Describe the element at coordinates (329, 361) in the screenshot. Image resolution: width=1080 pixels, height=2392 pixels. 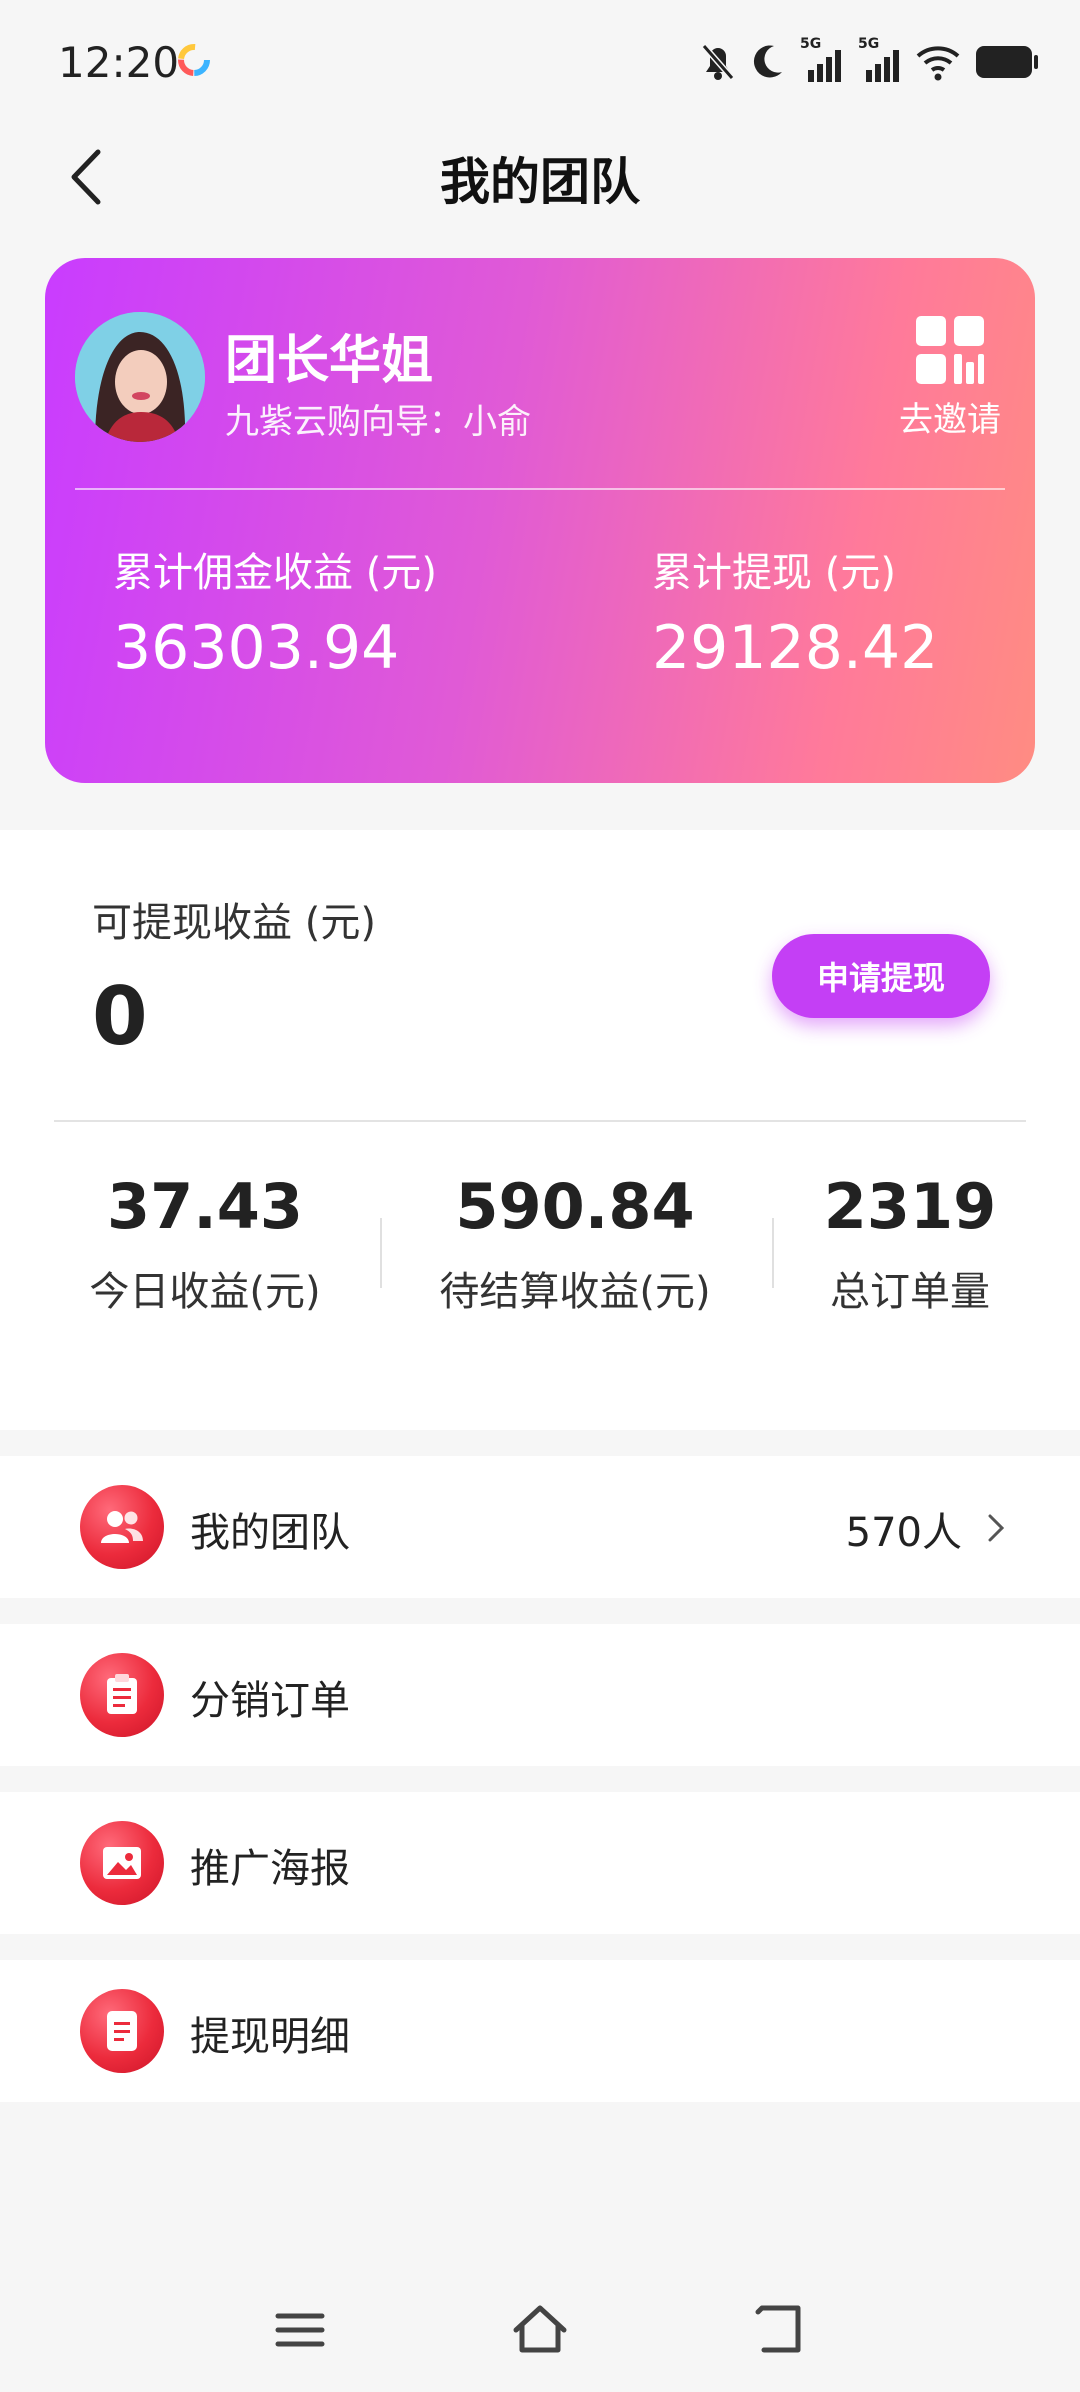
I see `leader-name: 团长华姐` at that location.